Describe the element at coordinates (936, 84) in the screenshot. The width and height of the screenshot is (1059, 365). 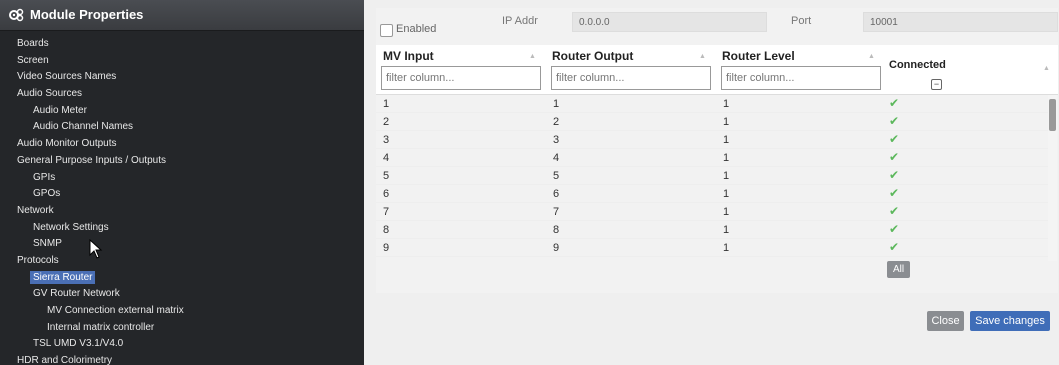
I see `collapse-icon: −` at that location.